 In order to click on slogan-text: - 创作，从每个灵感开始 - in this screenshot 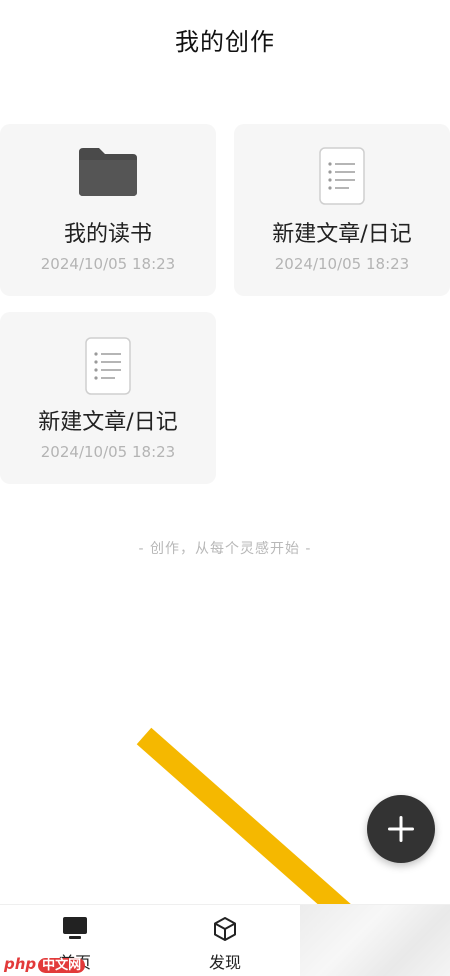, I will do `click(225, 549)`.